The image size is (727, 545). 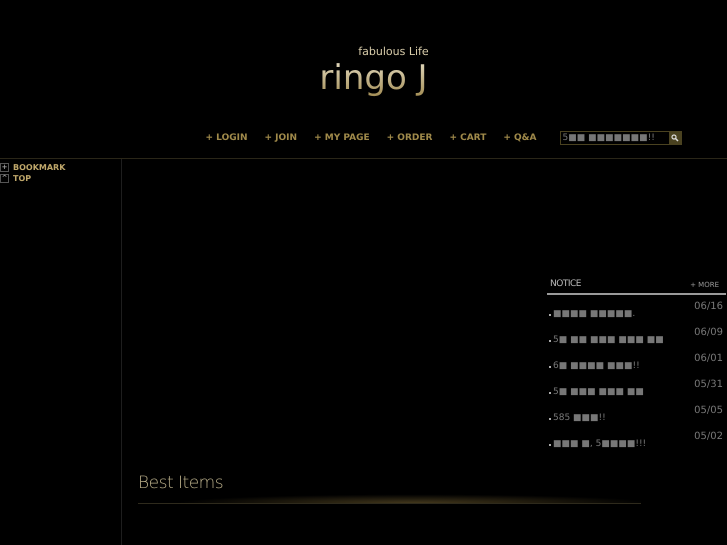 I want to click on nav-link: + Q&A, so click(x=519, y=138).